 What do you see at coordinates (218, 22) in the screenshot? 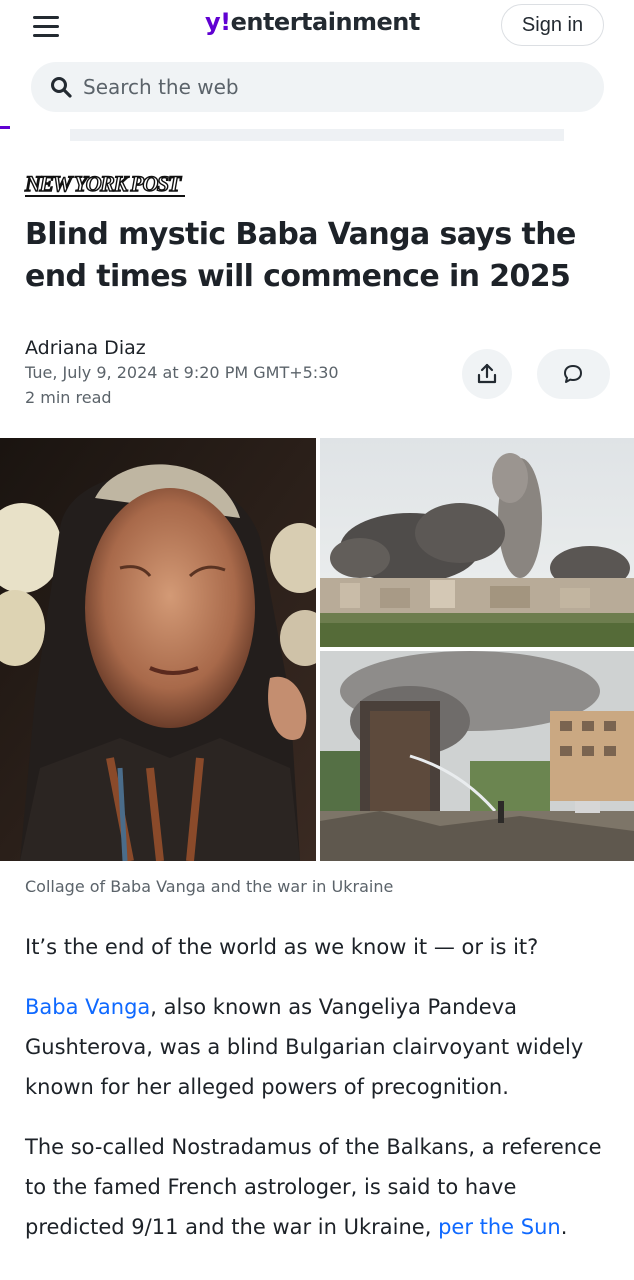
I see `logo-mark: y!` at bounding box center [218, 22].